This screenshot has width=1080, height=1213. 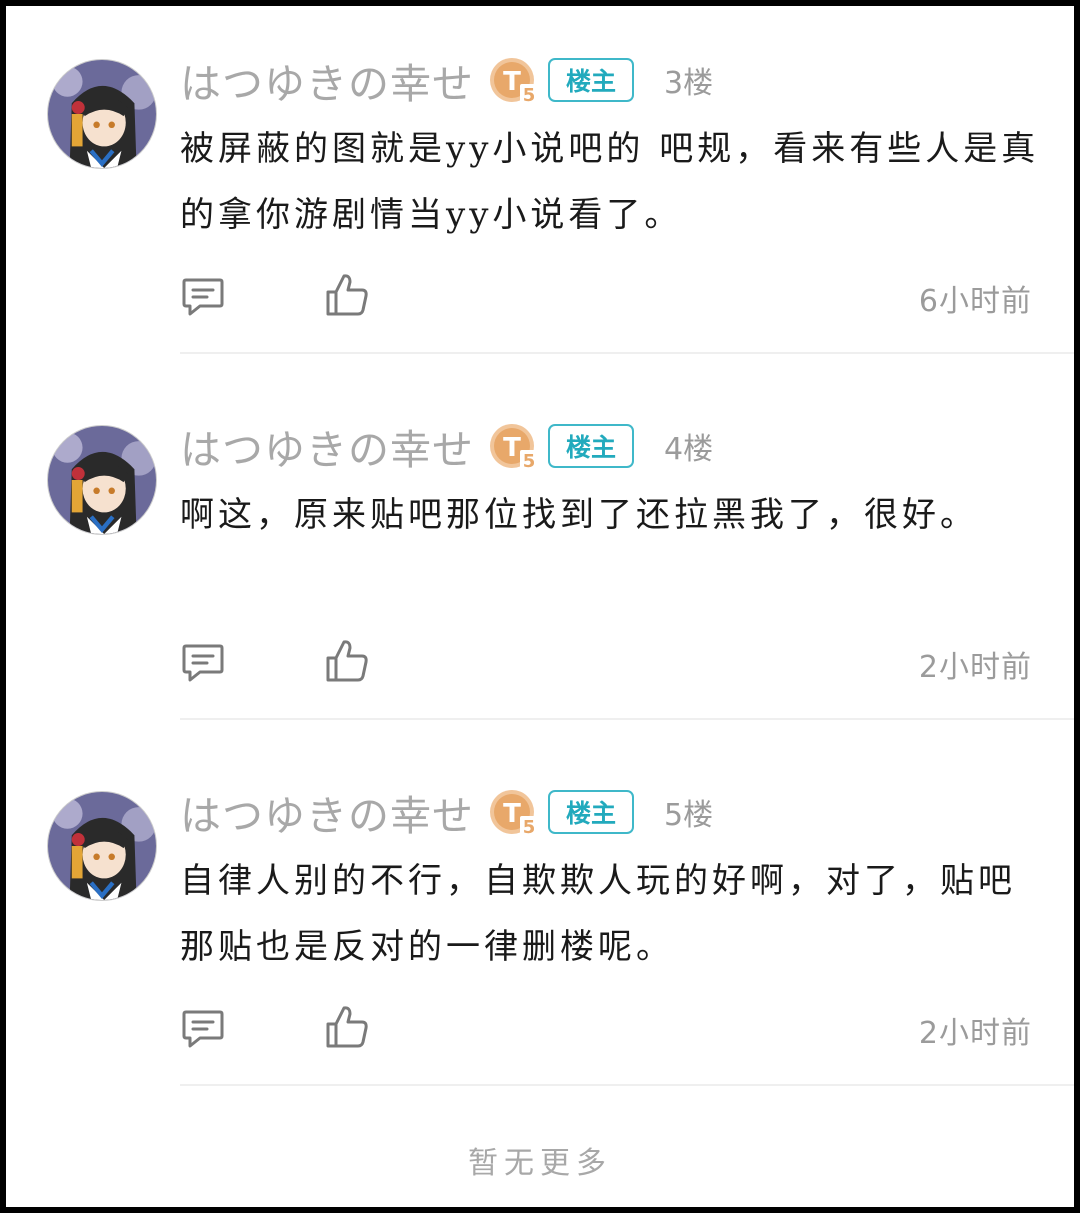 I want to click on post-actions: 6小时前, so click(x=606, y=297).